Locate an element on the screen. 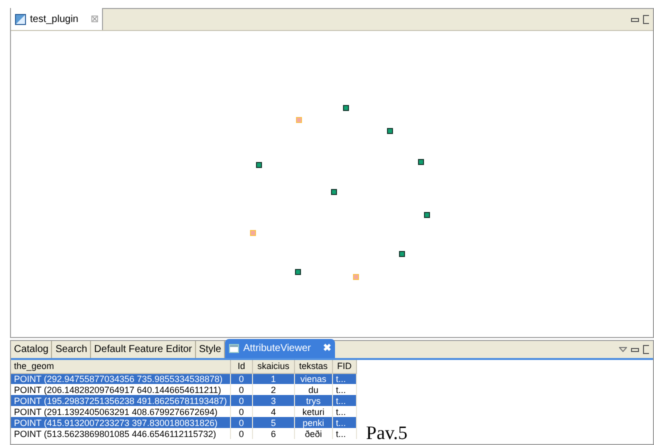 This screenshot has height=445, width=654. table-cell: ðeði is located at coordinates (313, 433).